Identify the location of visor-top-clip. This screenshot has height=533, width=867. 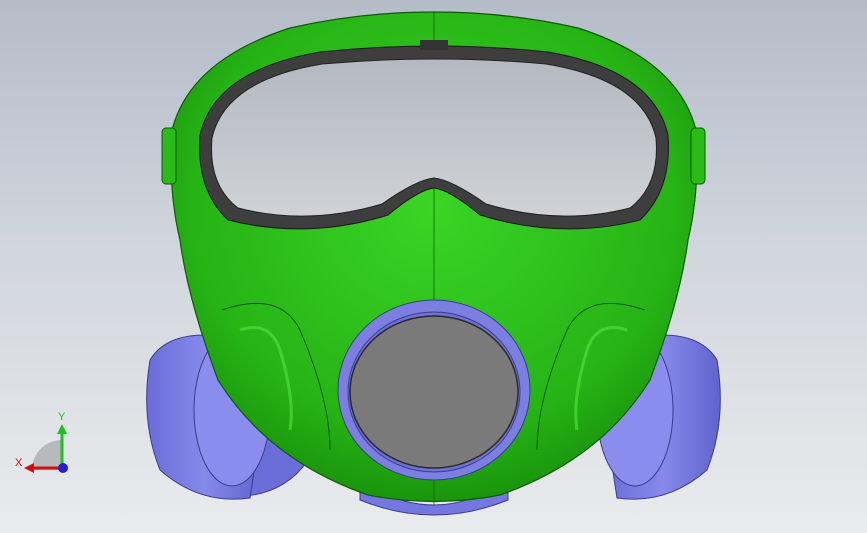
(434, 45).